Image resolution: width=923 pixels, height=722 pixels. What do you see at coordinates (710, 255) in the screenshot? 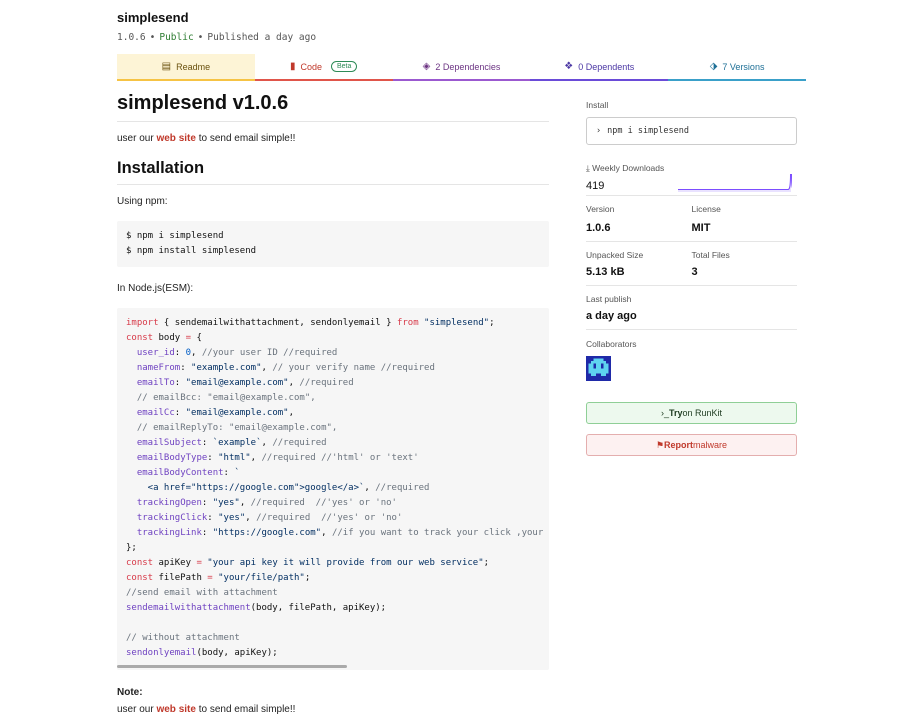
I see `total-files-label: Total Files` at bounding box center [710, 255].